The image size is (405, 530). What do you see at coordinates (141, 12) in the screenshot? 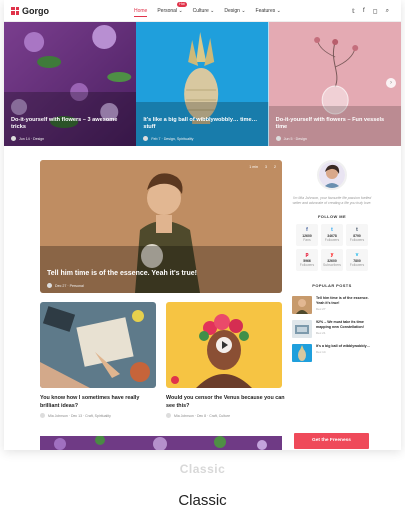
I see `nav-home: Home` at bounding box center [141, 12].